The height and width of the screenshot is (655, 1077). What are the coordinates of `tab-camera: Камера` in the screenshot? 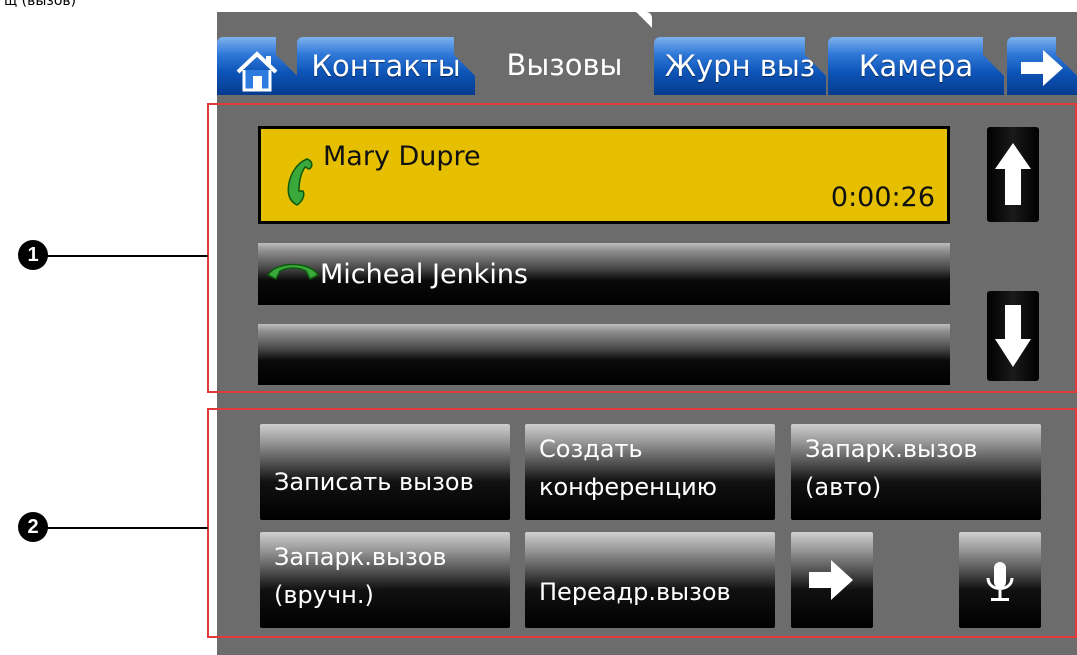 It's located at (916, 66).